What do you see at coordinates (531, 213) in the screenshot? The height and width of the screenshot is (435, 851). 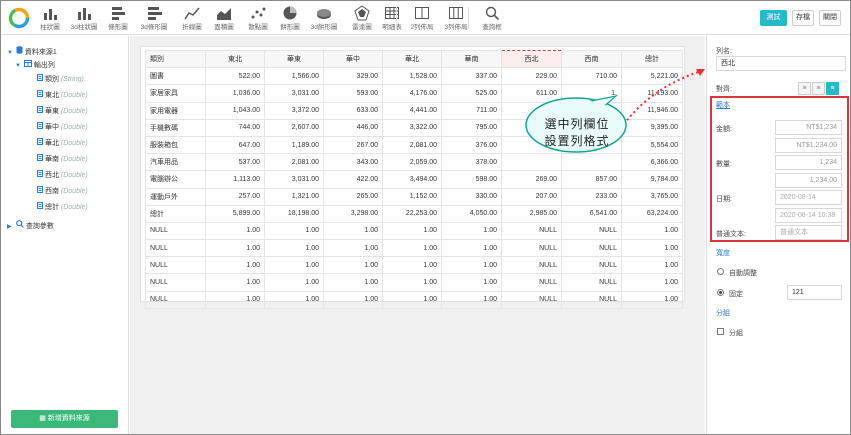 I see `table-cell: 2,985.00` at bounding box center [531, 213].